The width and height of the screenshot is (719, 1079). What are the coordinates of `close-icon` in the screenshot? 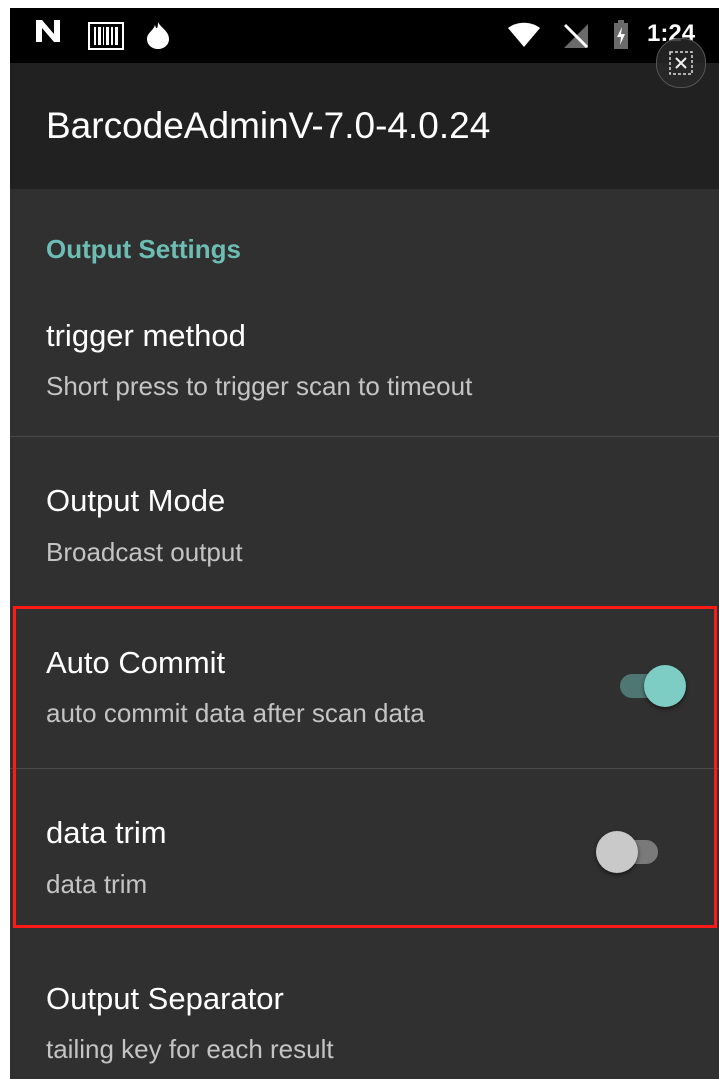 It's located at (681, 63).